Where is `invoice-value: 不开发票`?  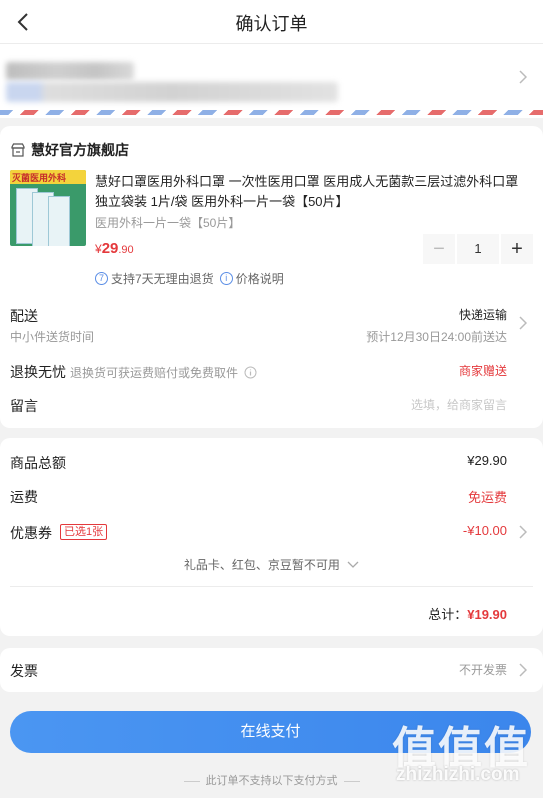 invoice-value: 不开发票 is located at coordinates (482, 670).